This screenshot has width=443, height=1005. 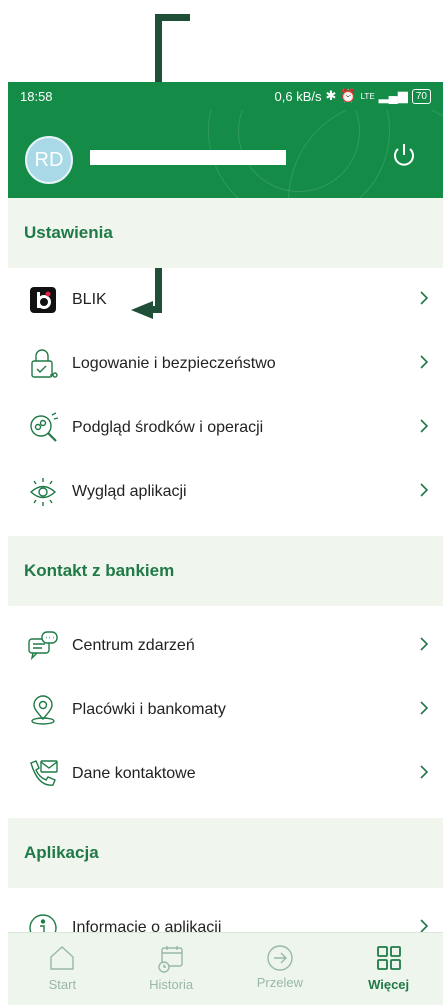 What do you see at coordinates (279, 982) in the screenshot?
I see `nav-label: Przelew` at bounding box center [279, 982].